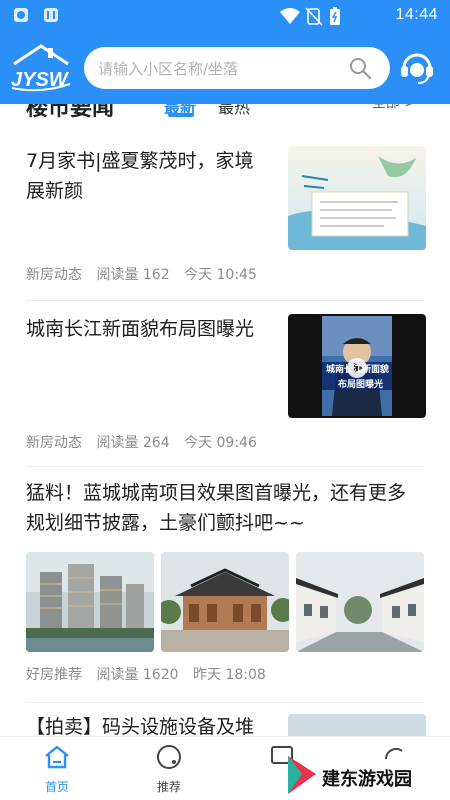 The image size is (450, 800). What do you see at coordinates (394, 108) in the screenshot?
I see `view-all-link: 全部 >` at bounding box center [394, 108].